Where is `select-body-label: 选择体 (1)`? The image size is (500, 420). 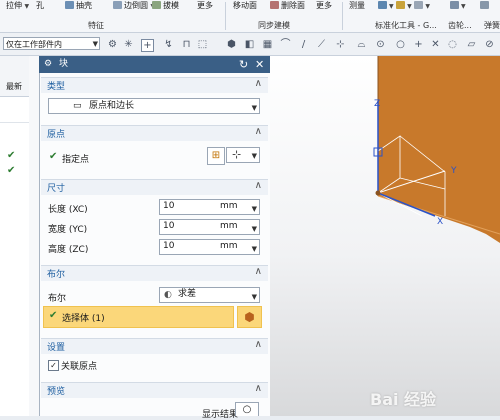 select-body-label: 选择体 (1) is located at coordinates (83, 319).